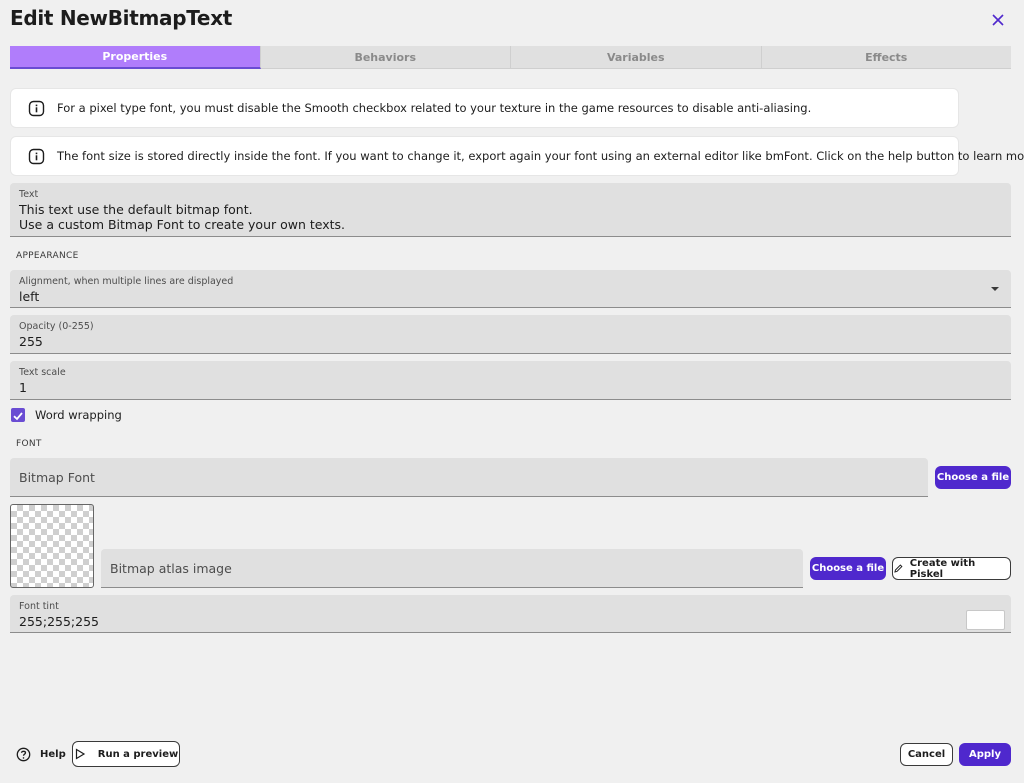 This screenshot has height=783, width=1024. What do you see at coordinates (385, 57) in the screenshot?
I see `tab-behaviors: Behaviors` at bounding box center [385, 57].